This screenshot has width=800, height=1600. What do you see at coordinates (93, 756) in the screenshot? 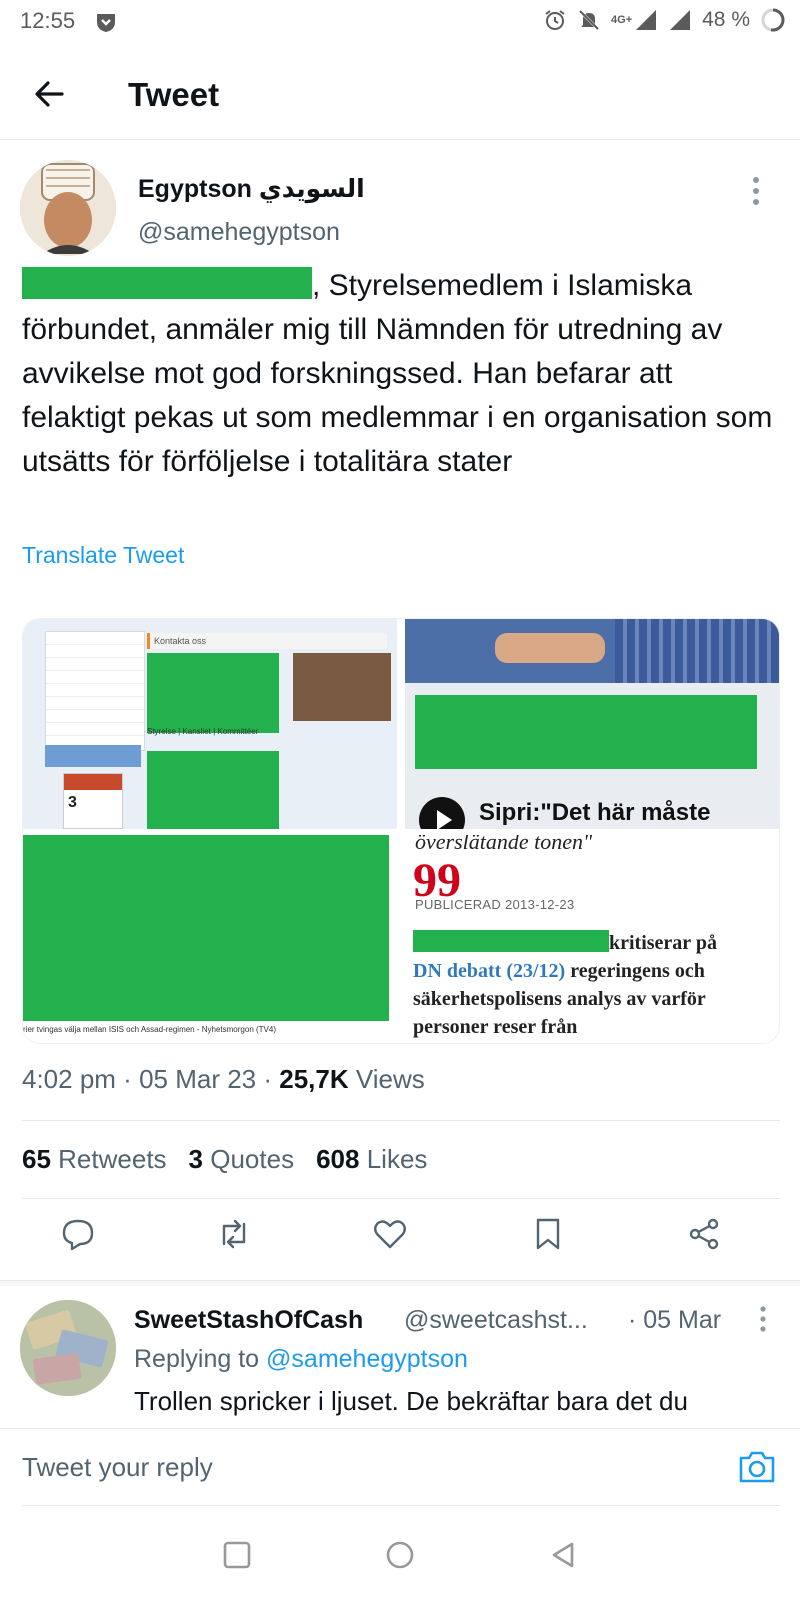
I see `website-banner` at bounding box center [93, 756].